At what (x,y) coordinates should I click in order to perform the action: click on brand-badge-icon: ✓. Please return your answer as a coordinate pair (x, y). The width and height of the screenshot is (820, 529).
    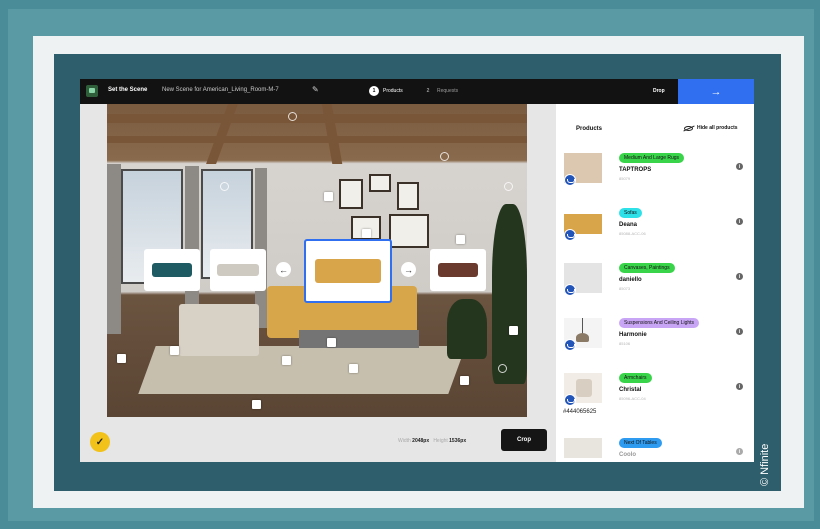
    Looking at the image, I should click on (100, 442).